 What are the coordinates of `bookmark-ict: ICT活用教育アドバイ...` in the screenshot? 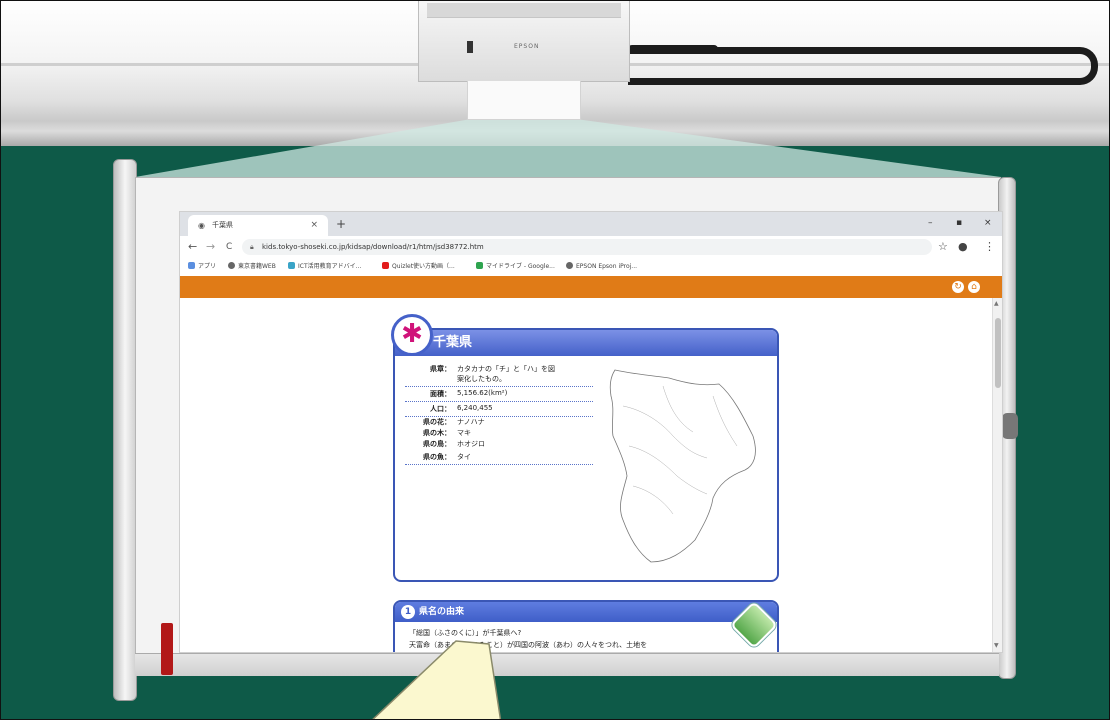 It's located at (324, 267).